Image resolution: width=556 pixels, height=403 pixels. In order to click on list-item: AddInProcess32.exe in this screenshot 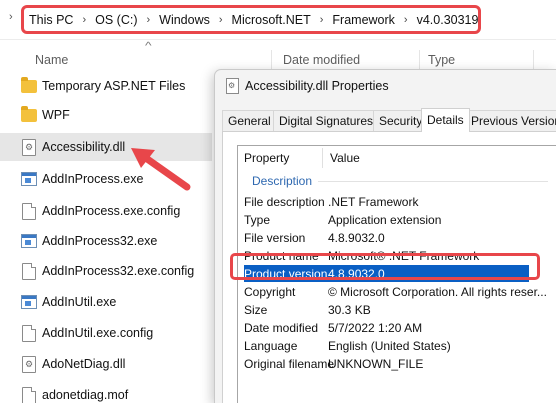, I will do `click(106, 241)`.